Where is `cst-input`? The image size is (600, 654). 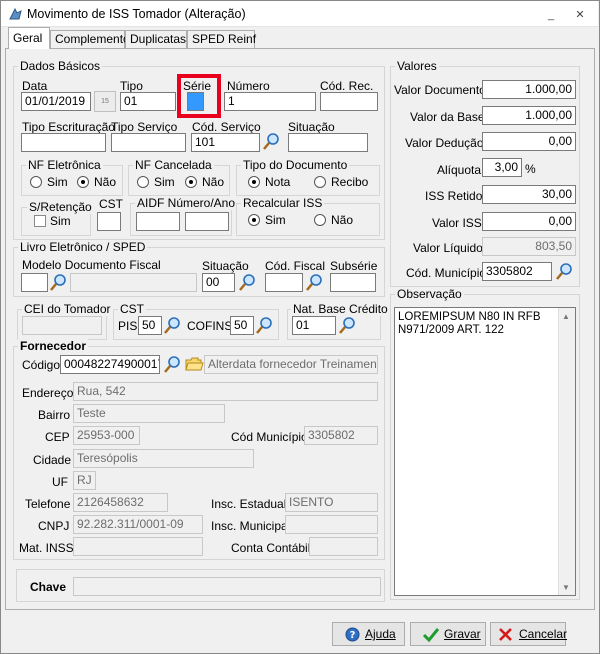 cst-input is located at coordinates (109, 221).